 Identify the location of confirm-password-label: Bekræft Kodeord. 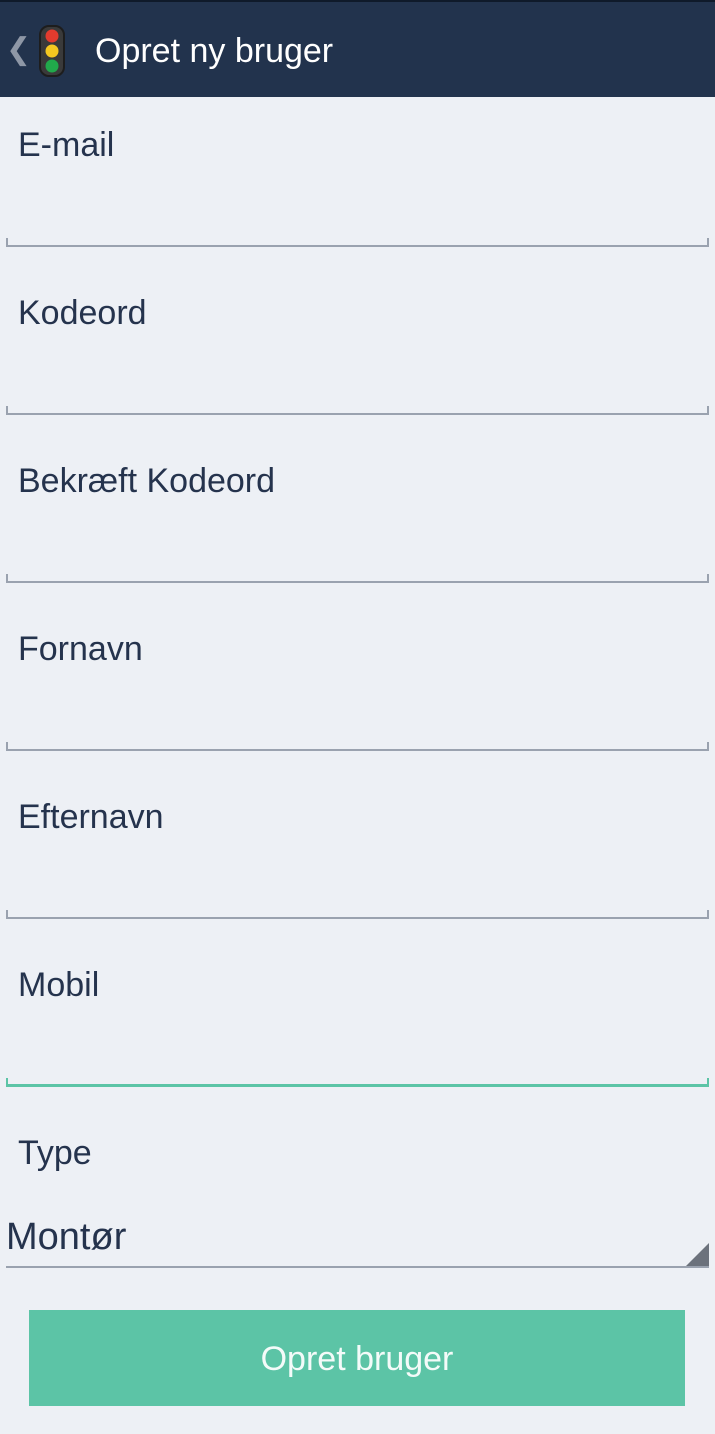
(147, 481).